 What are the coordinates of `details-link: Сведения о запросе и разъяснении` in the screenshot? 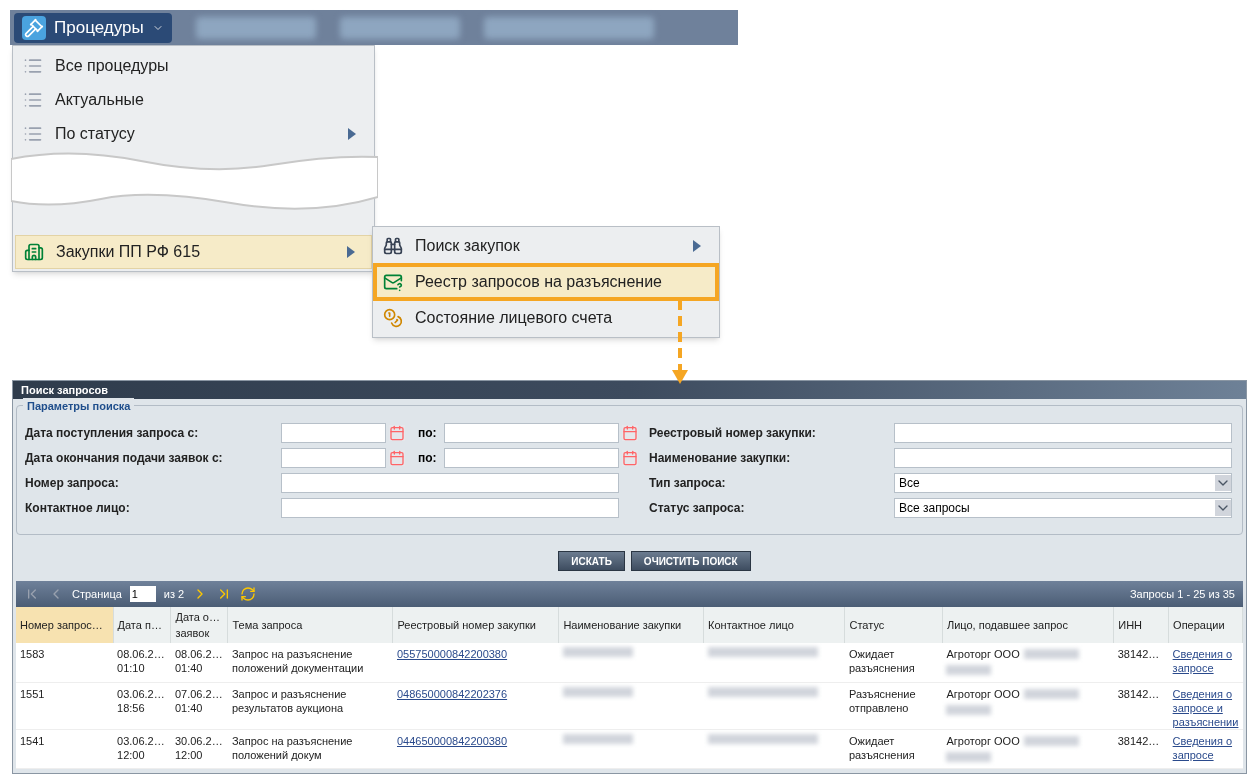 It's located at (1205, 707).